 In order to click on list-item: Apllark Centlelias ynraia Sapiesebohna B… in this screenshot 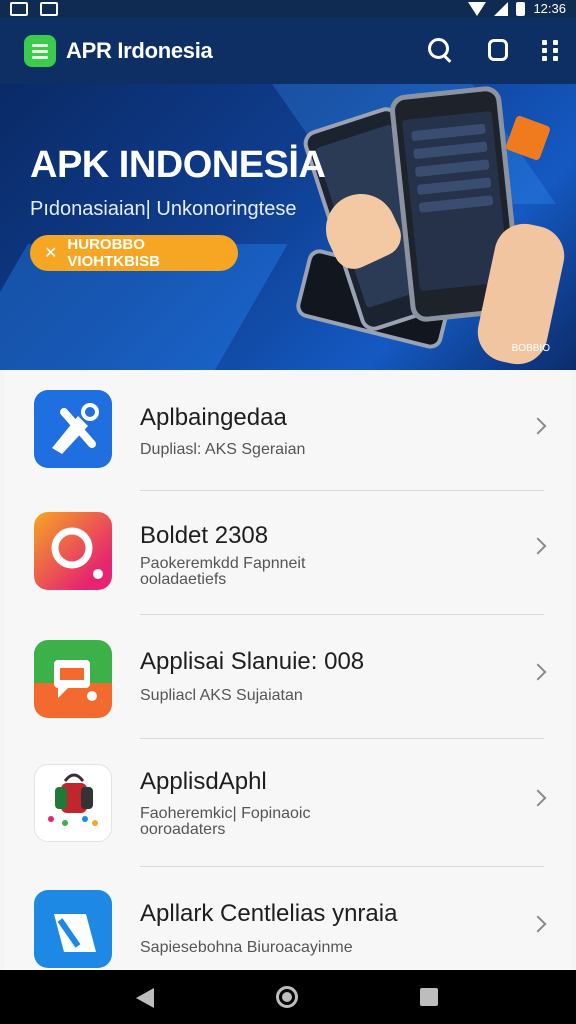, I will do `click(288, 920)`.